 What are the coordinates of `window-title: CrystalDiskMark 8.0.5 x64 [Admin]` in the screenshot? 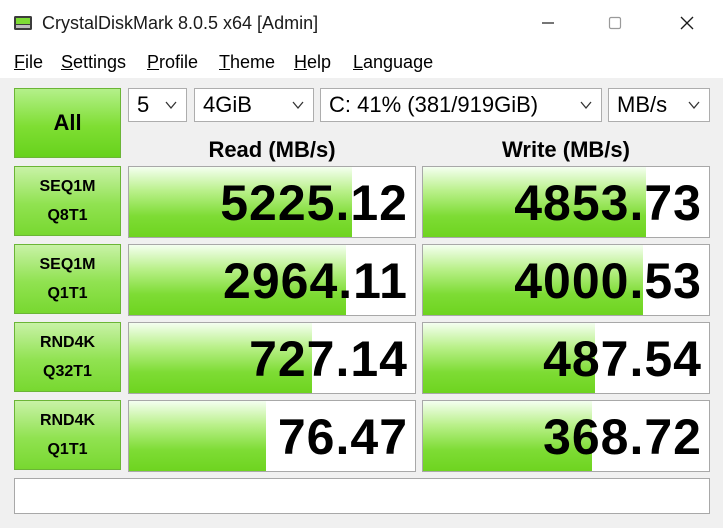 It's located at (180, 23).